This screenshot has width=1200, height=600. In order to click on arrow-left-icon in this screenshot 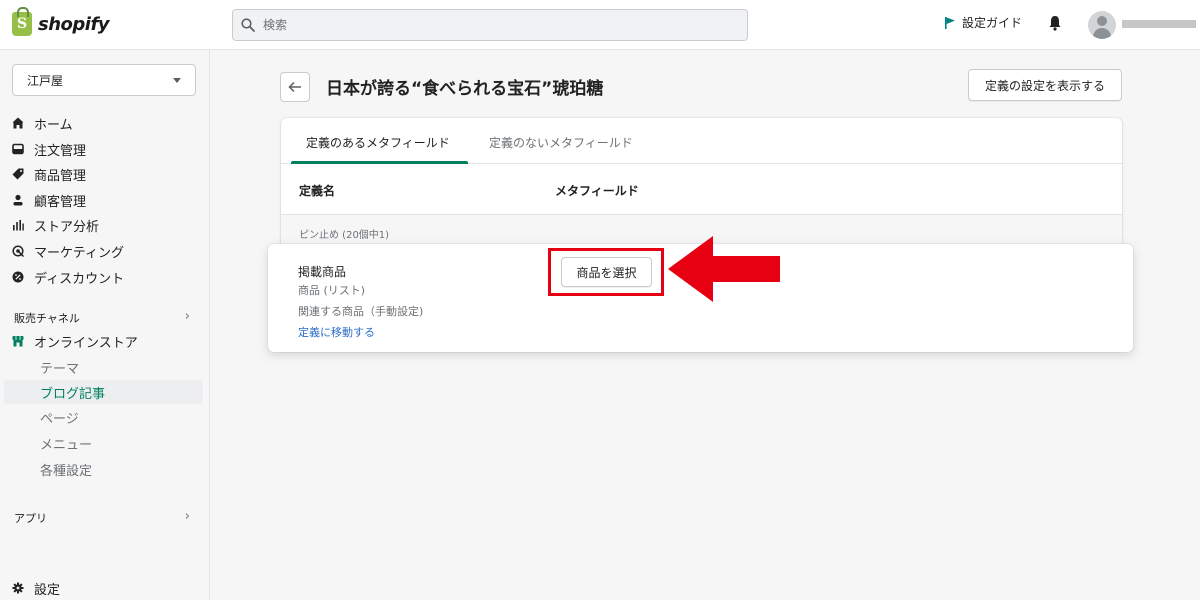, I will do `click(294, 87)`.